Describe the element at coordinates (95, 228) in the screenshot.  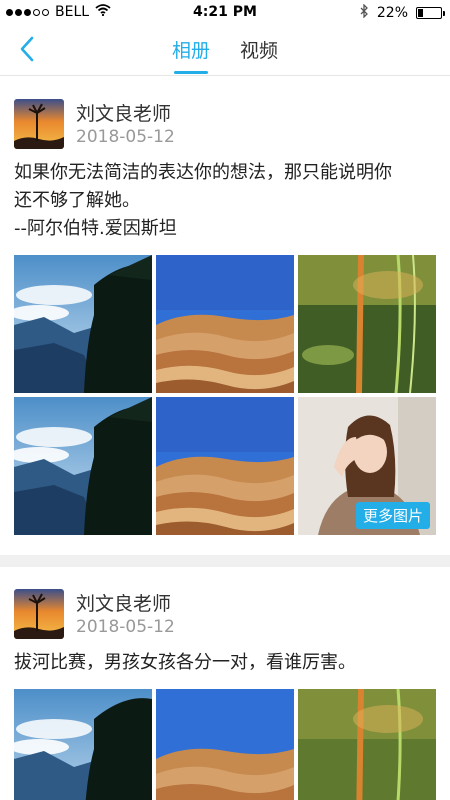
I see `post-text-line: --阿尔伯特.爱因斯坦` at that location.